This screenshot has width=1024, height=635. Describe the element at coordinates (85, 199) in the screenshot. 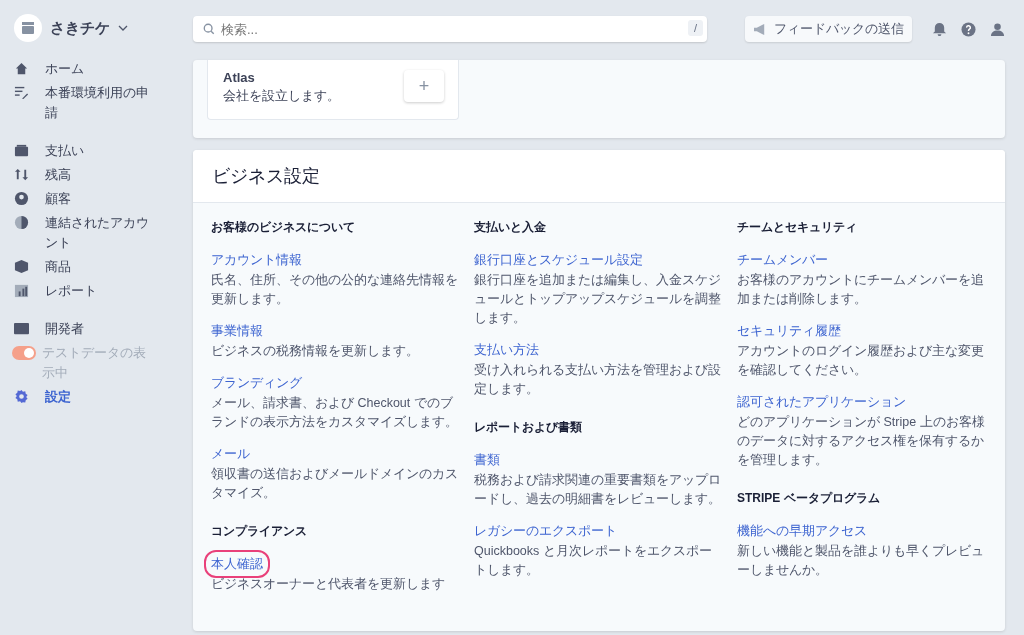

I see `sidebar-item: 顧客` at that location.